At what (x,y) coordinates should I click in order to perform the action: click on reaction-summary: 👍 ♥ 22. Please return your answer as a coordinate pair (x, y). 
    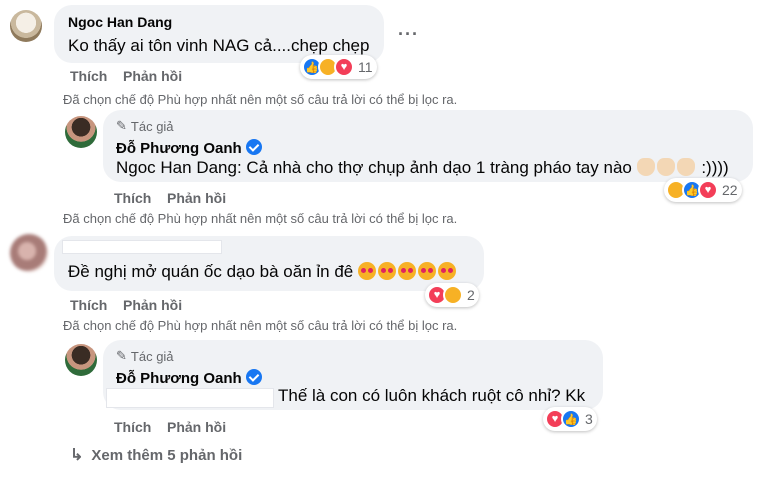
    Looking at the image, I should click on (703, 190).